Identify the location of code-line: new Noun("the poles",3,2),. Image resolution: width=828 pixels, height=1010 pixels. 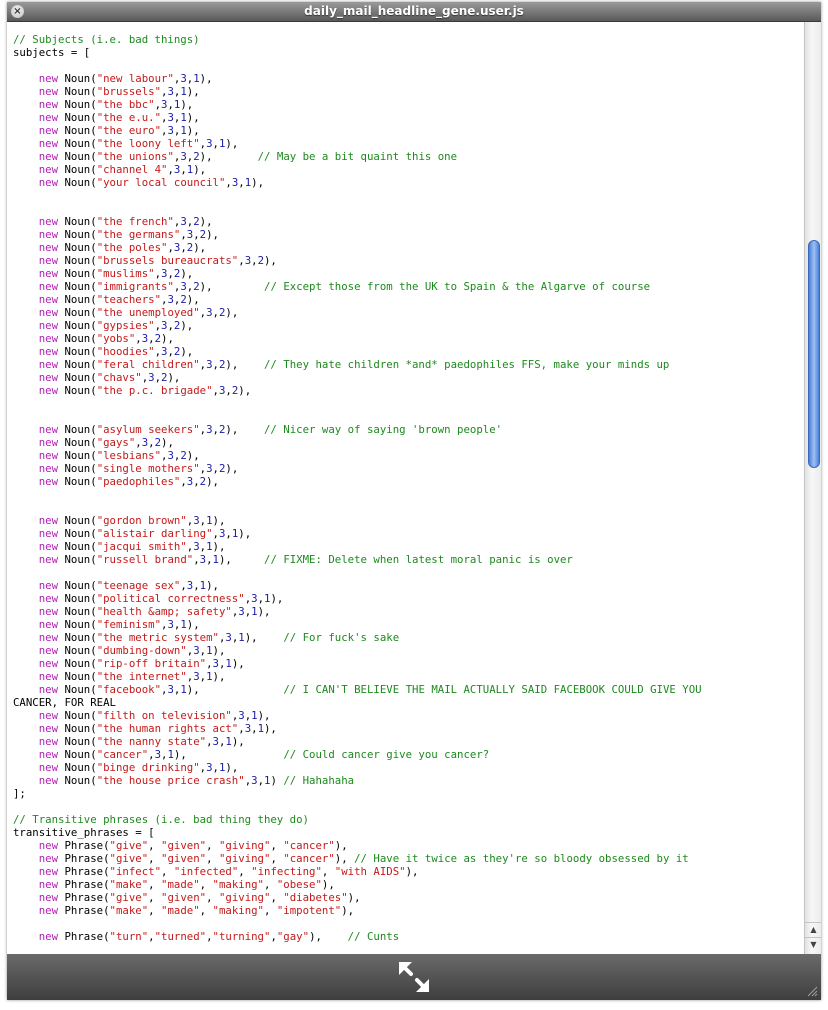
(122, 247).